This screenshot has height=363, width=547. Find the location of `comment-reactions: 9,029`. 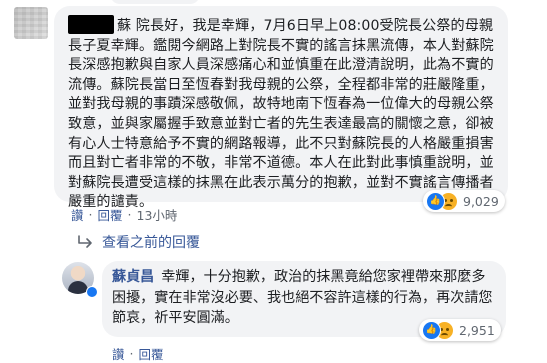

comment-reactions: 9,029 is located at coordinates (464, 201).